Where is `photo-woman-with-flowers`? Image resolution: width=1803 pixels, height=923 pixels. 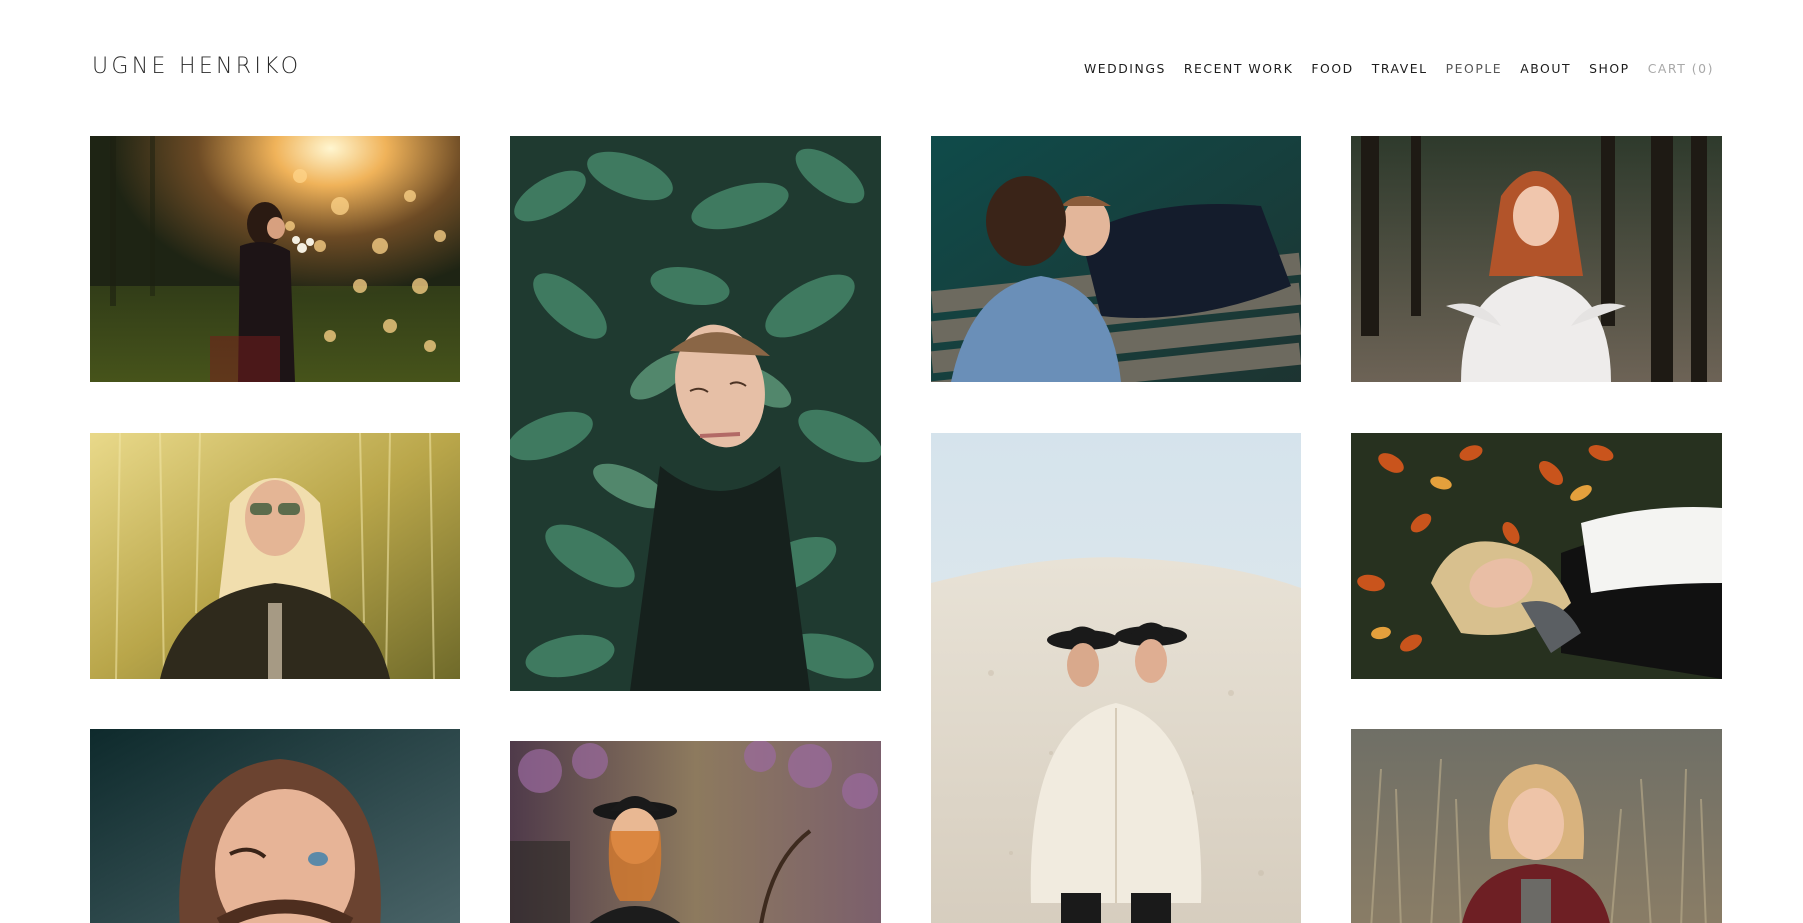
photo-woman-with-flowers is located at coordinates (275, 259).